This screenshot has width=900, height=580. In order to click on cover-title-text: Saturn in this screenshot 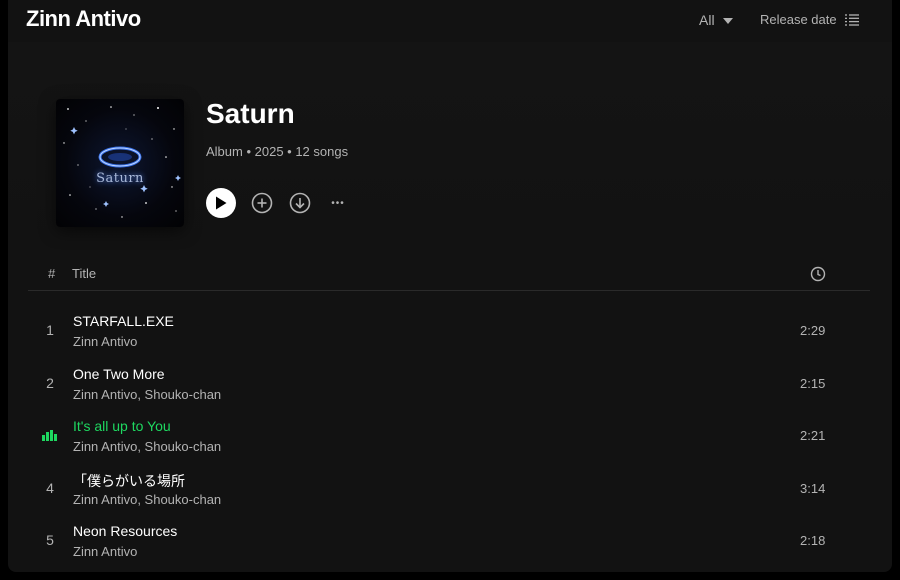, I will do `click(120, 178)`.